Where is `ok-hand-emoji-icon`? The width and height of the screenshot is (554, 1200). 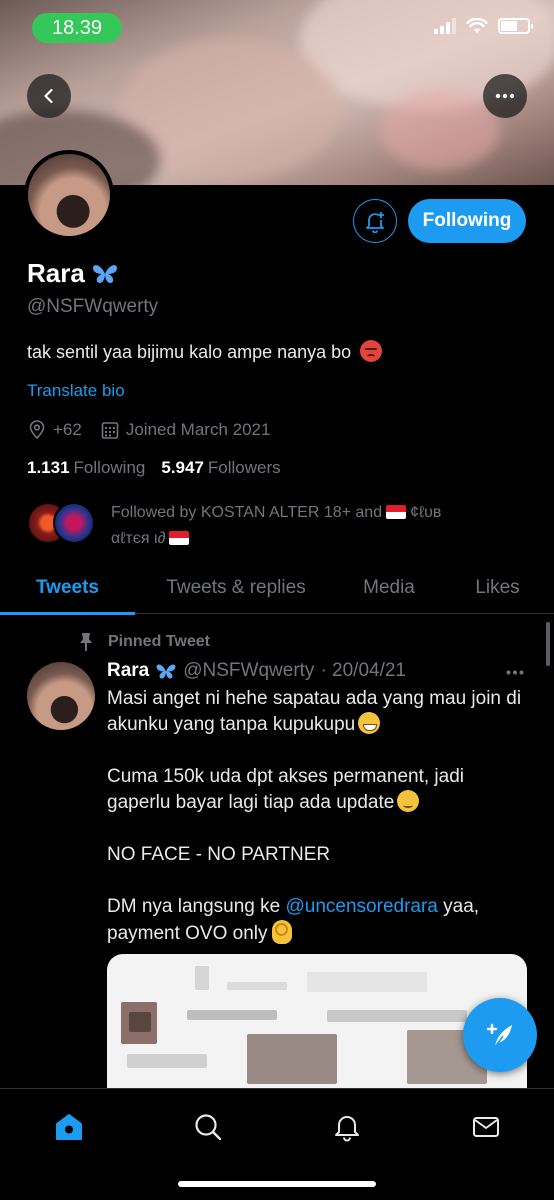
ok-hand-emoji-icon is located at coordinates (281, 932).